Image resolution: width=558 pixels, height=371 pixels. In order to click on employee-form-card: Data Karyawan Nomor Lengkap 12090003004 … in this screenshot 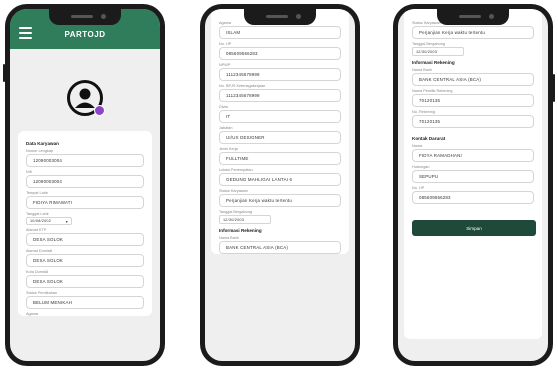, I will do `click(85, 223)`.